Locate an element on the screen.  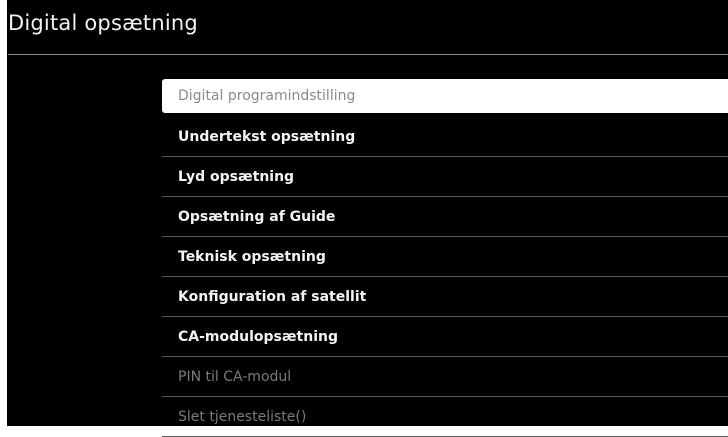
menu-item-digital-programindstilling: Digital programindstilling is located at coordinates (445, 96).